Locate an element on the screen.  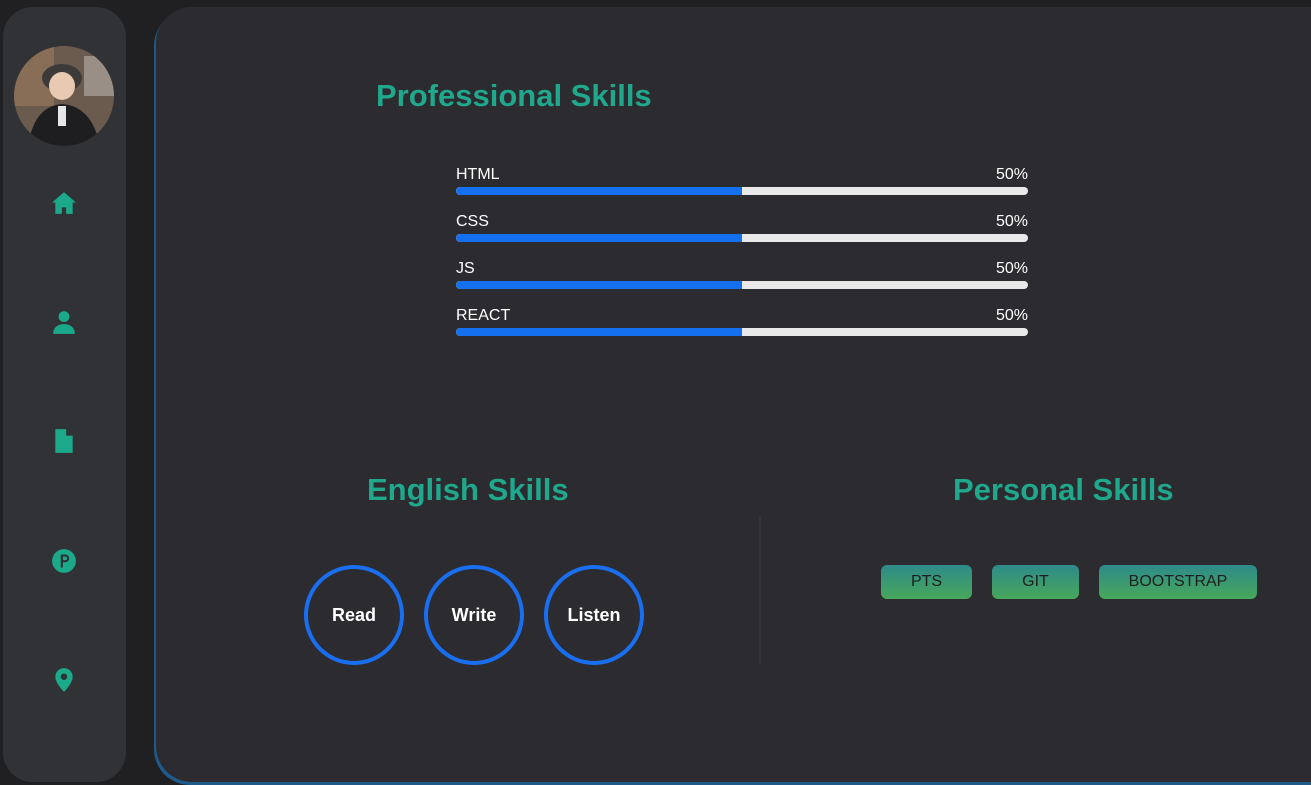
skill-row-react: REACT 50% is located at coordinates (742, 324).